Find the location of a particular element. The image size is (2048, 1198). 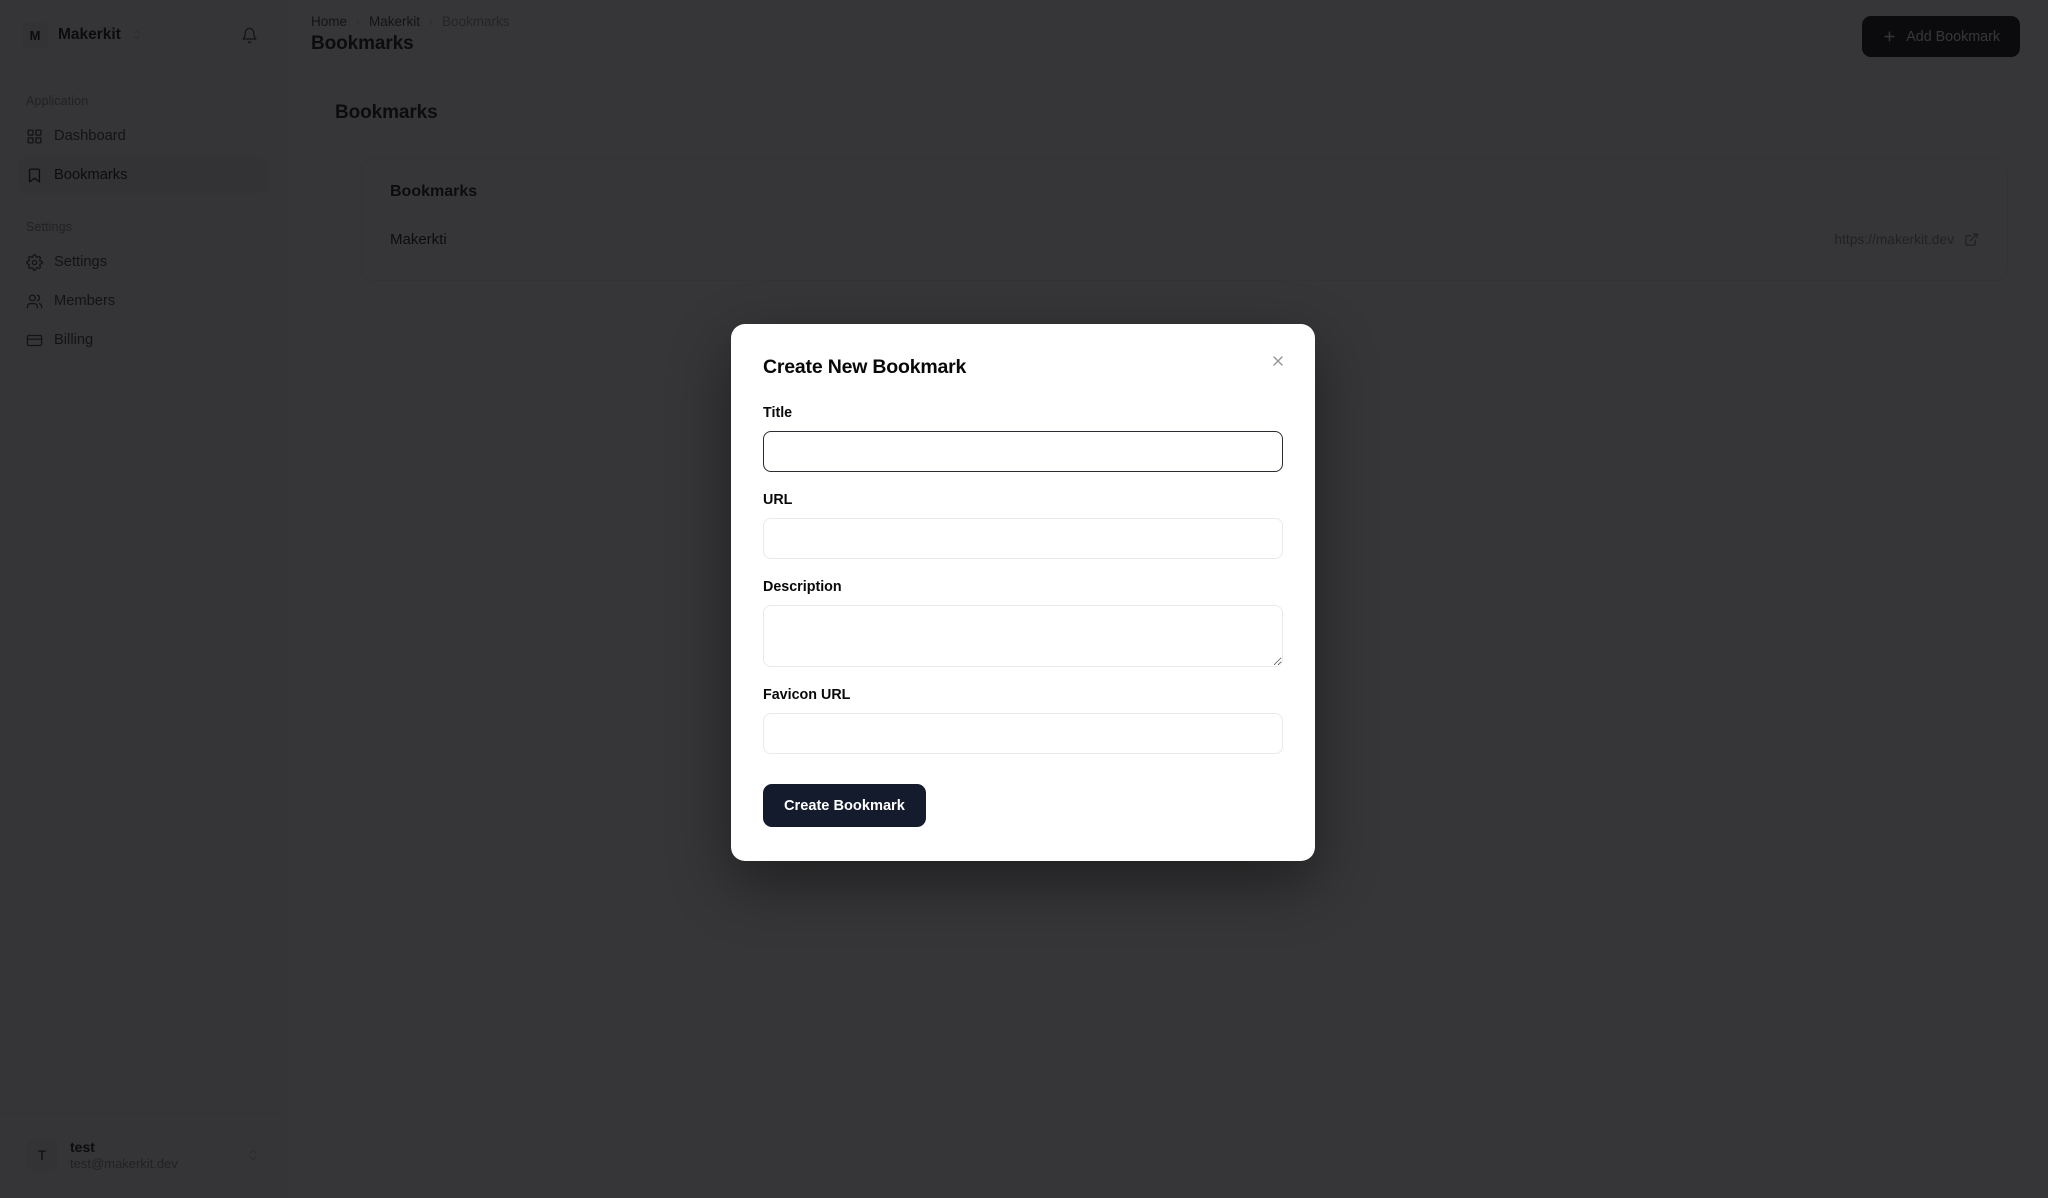

field-title: Title is located at coordinates (1023, 438).